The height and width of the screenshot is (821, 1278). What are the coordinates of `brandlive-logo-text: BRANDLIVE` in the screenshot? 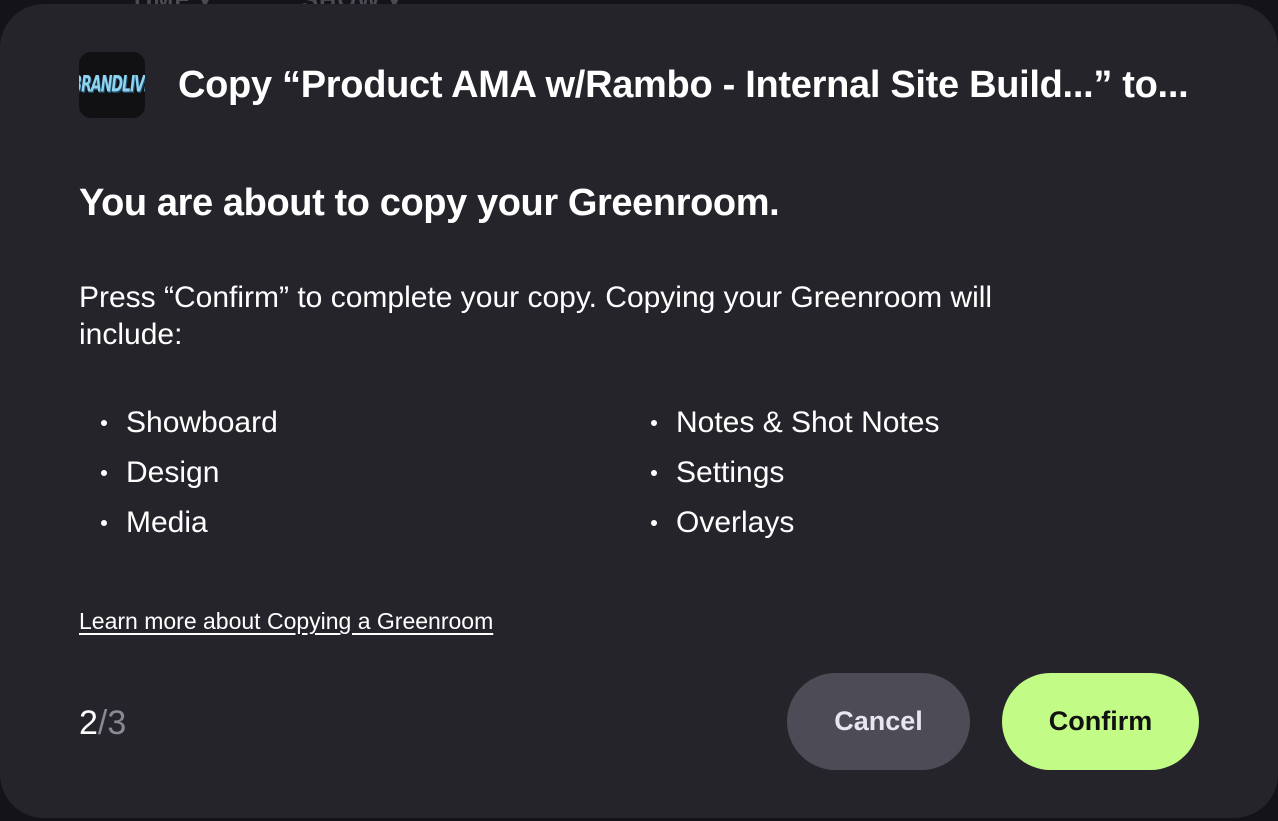 It's located at (112, 85).